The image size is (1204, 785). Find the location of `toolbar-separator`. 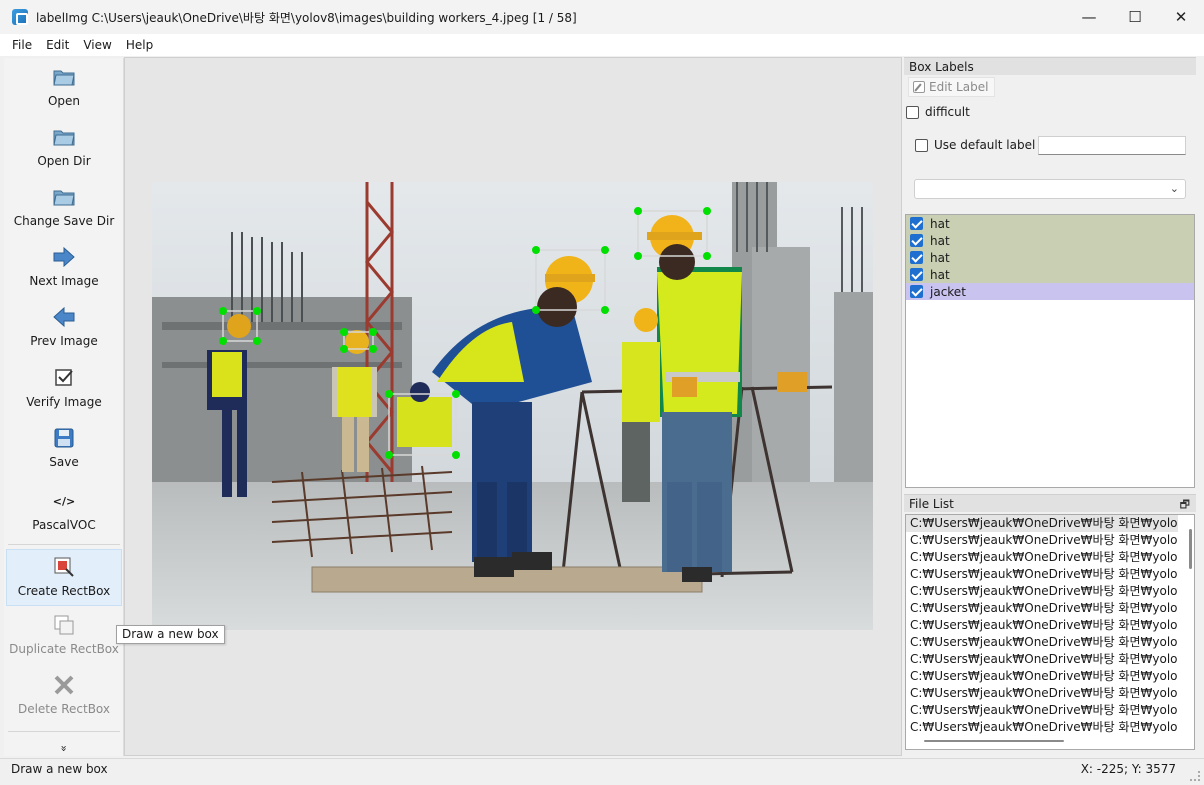

toolbar-separator is located at coordinates (64, 544).